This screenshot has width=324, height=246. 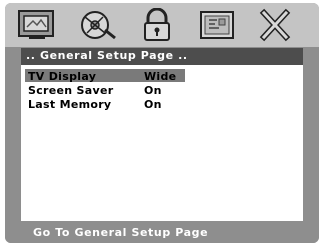 I want to click on page-title: .. General Setup Page .., so click(x=107, y=55).